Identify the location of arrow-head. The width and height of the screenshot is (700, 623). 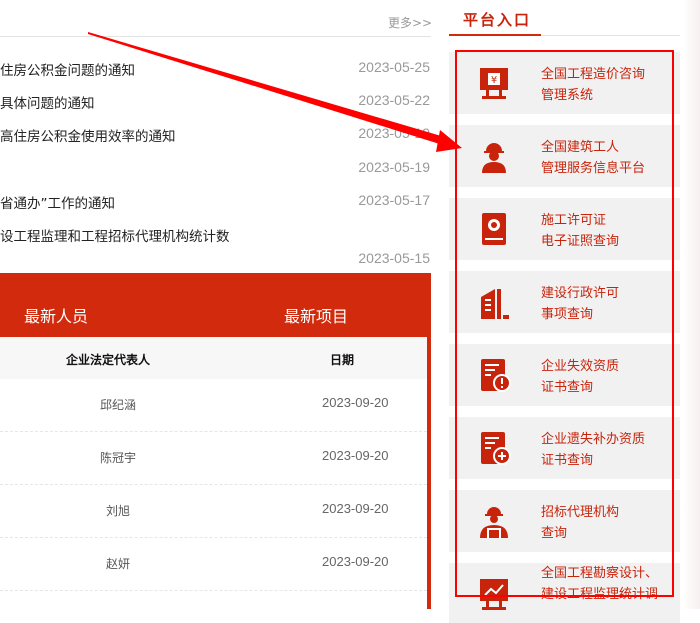
(449, 141).